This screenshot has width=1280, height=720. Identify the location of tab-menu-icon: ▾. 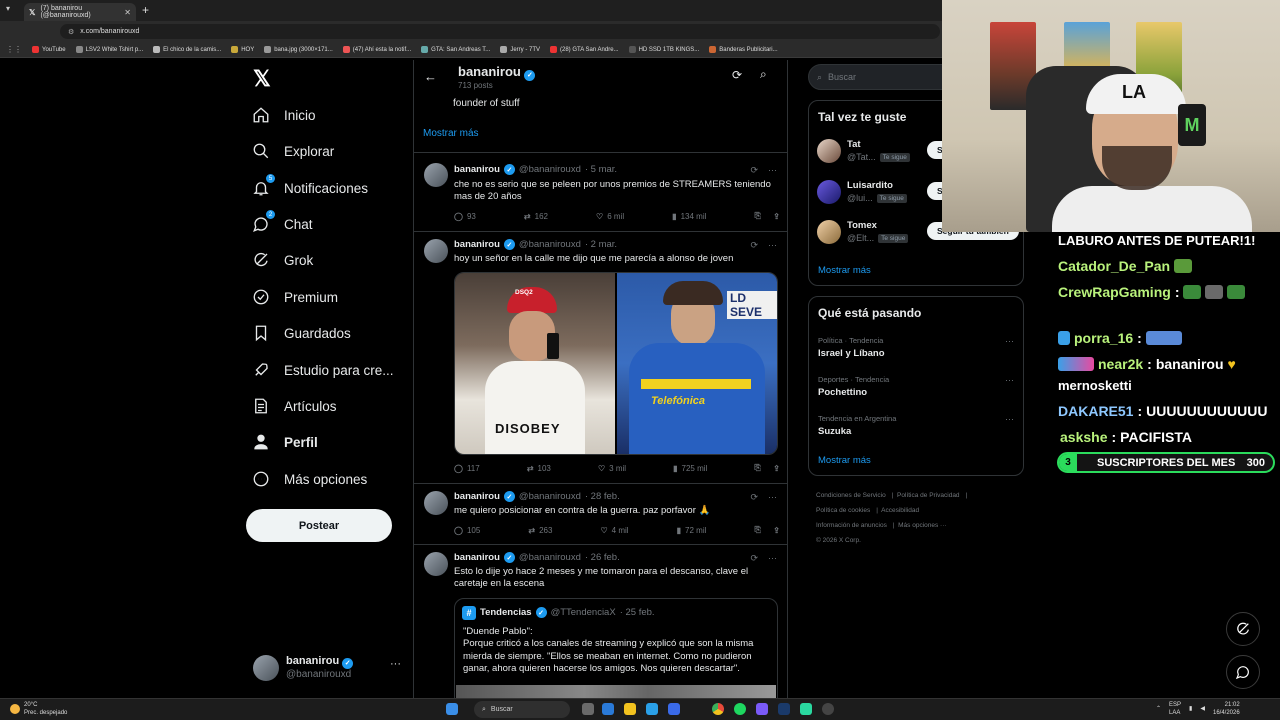
(8, 8).